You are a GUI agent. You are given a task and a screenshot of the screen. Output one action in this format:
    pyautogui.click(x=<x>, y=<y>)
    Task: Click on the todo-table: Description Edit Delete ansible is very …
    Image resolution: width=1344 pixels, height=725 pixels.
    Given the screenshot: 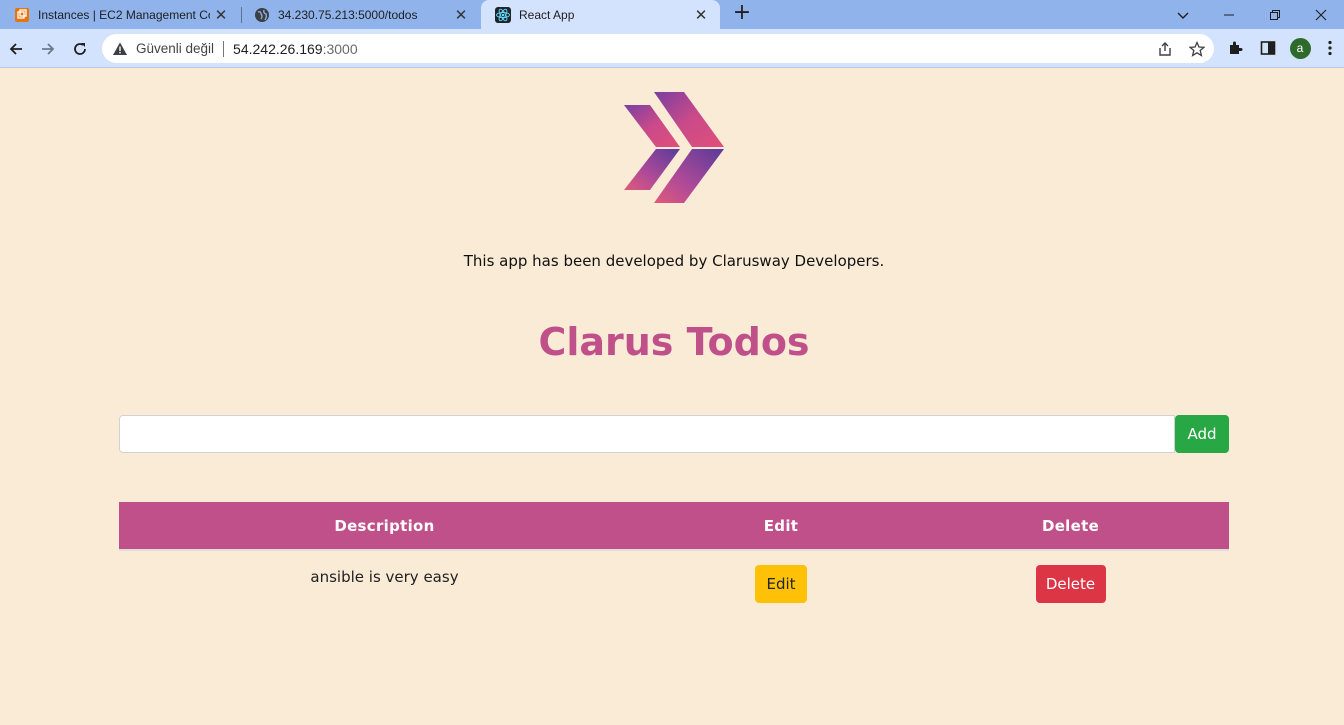 What is the action you would take?
    pyautogui.click(x=674, y=559)
    